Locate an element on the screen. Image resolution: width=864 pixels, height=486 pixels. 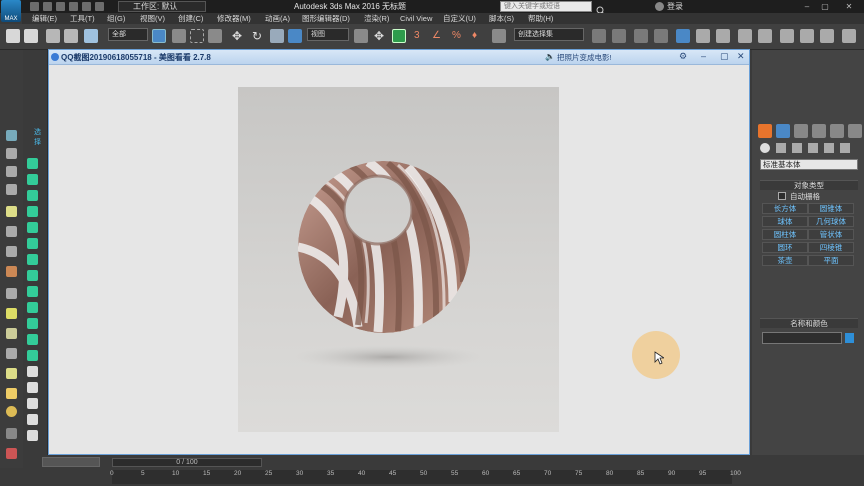
utilities-tab-icon is located at coordinates (855, 131).